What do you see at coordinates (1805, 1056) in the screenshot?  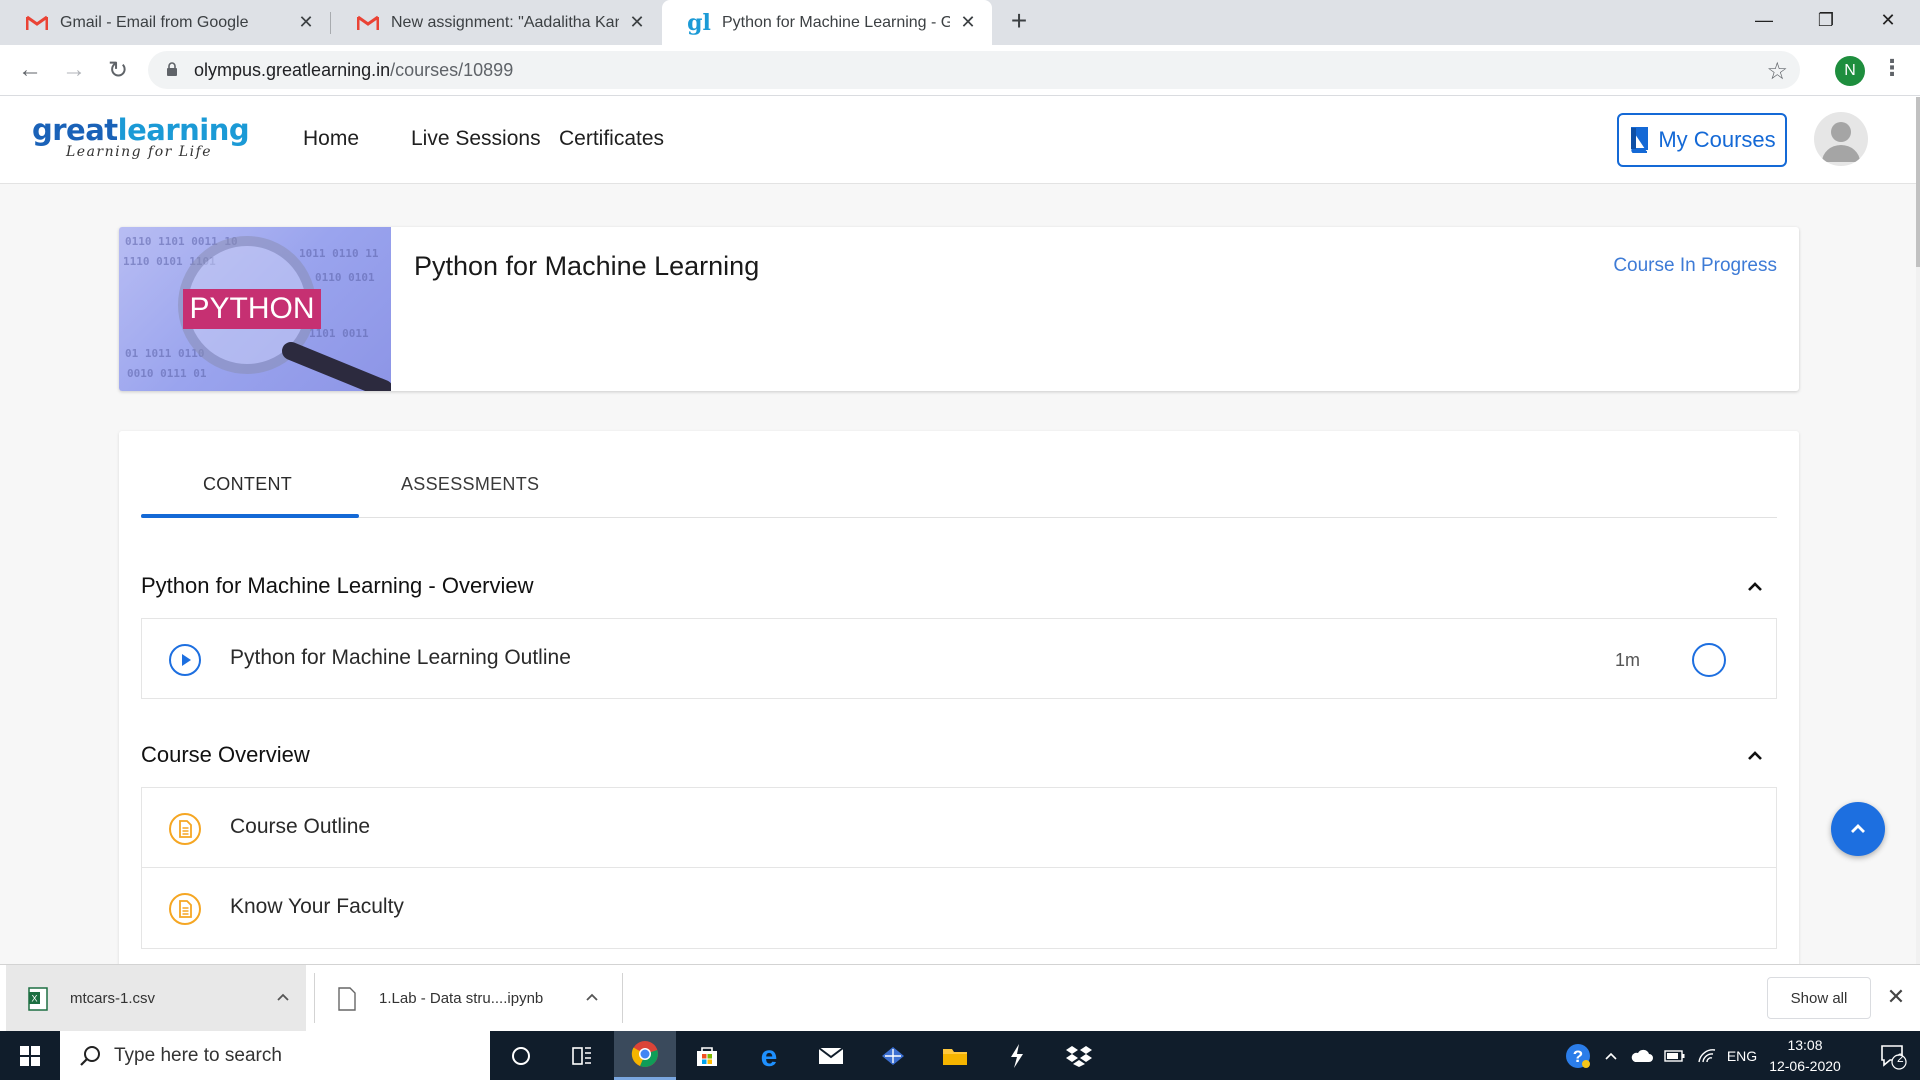 I see `system-clock: 13:08 12-06-2020` at bounding box center [1805, 1056].